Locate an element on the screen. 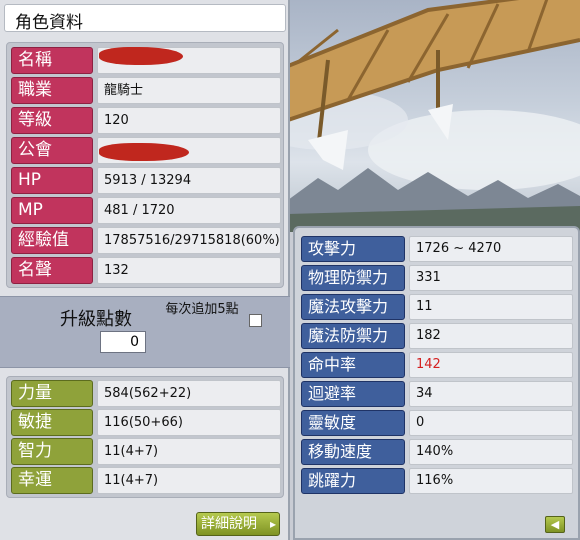  detail-label-attack: 攻擊力 is located at coordinates (353, 249).